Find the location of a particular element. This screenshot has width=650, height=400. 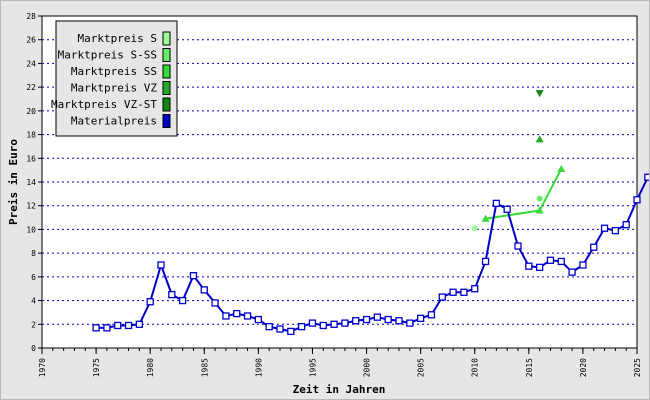

legend-swatch-materialpreis is located at coordinates (166, 121).